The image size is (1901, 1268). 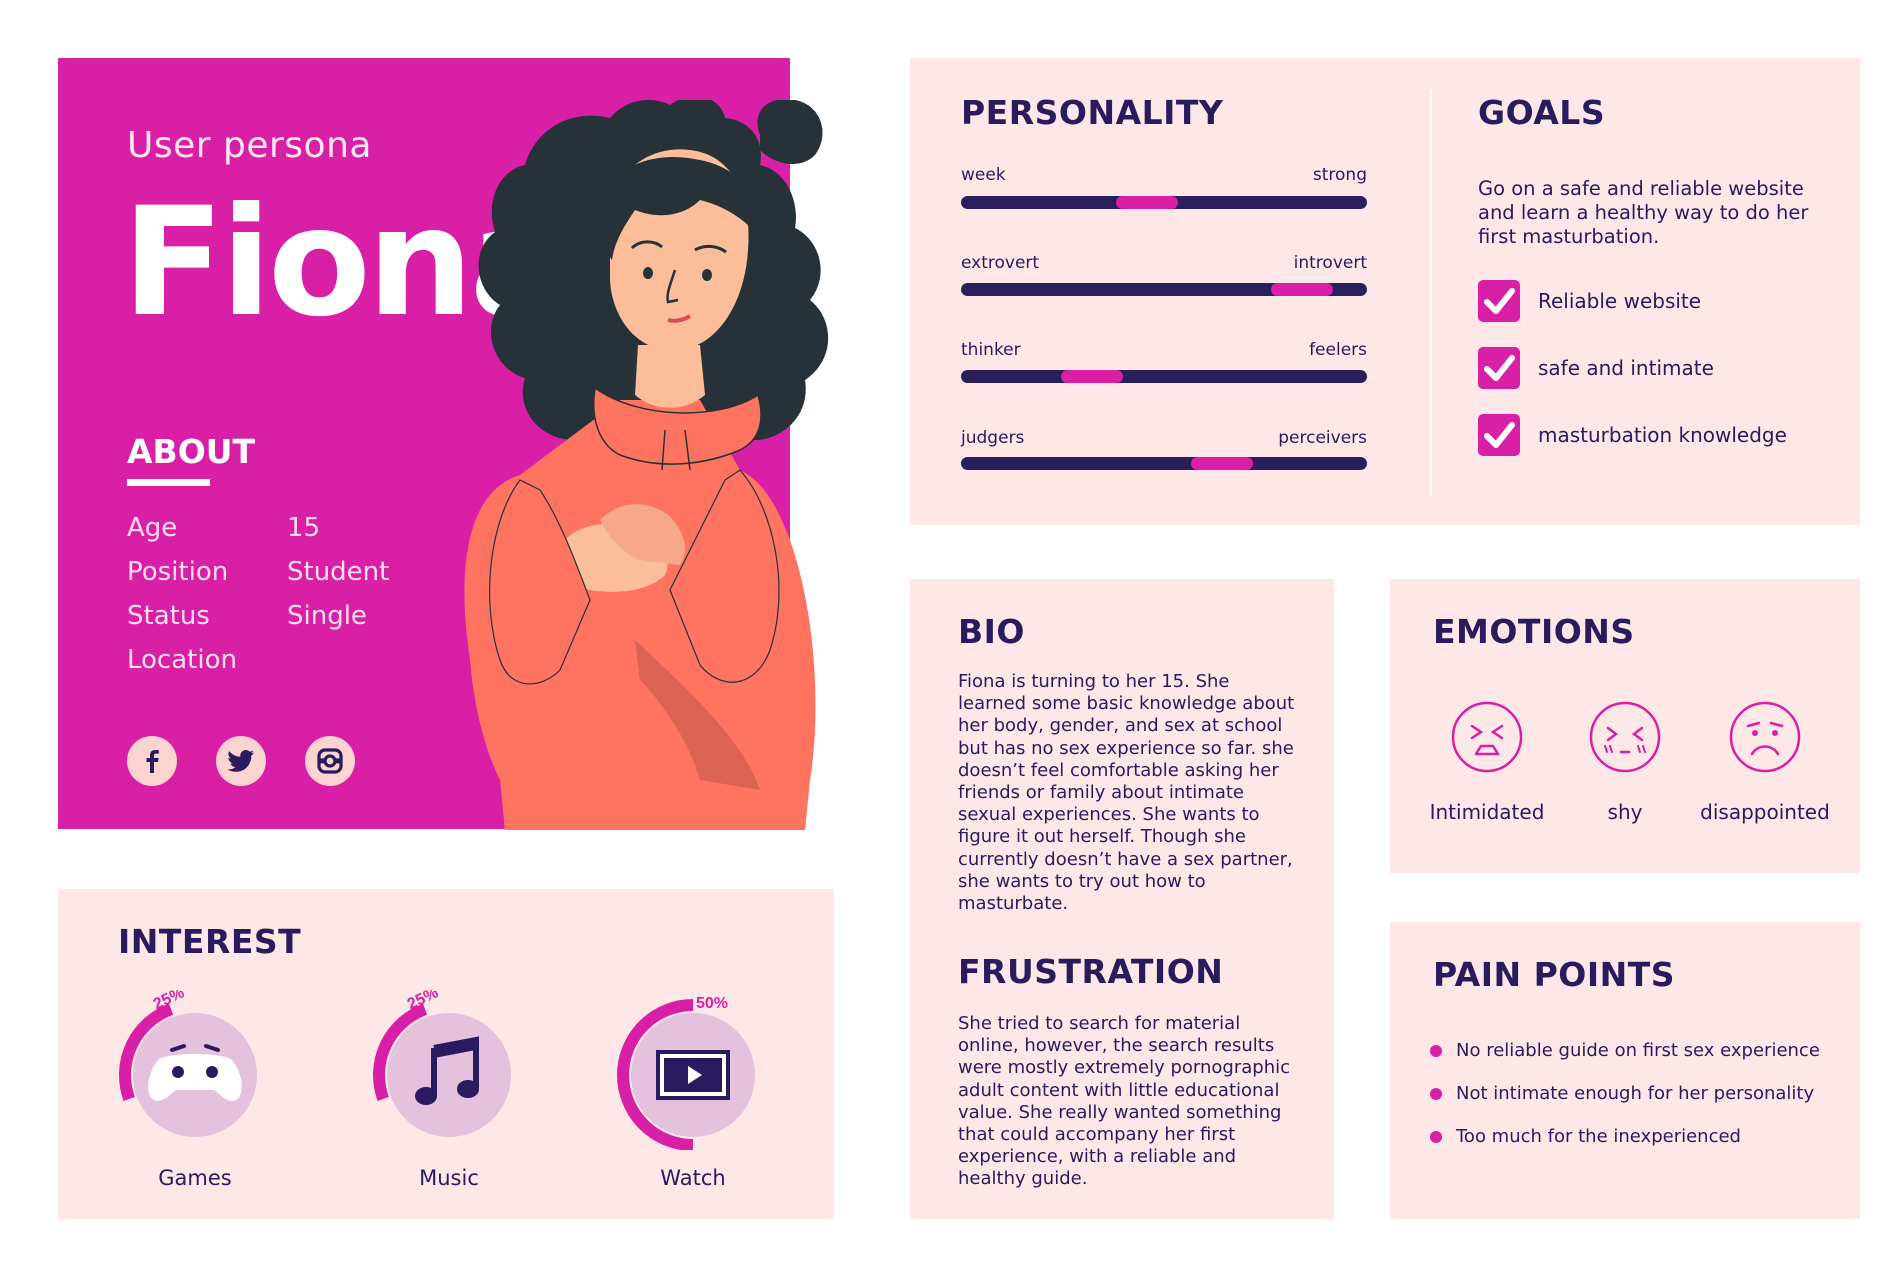 I want to click on emotions-title: EMOTIONS, so click(x=1534, y=631).